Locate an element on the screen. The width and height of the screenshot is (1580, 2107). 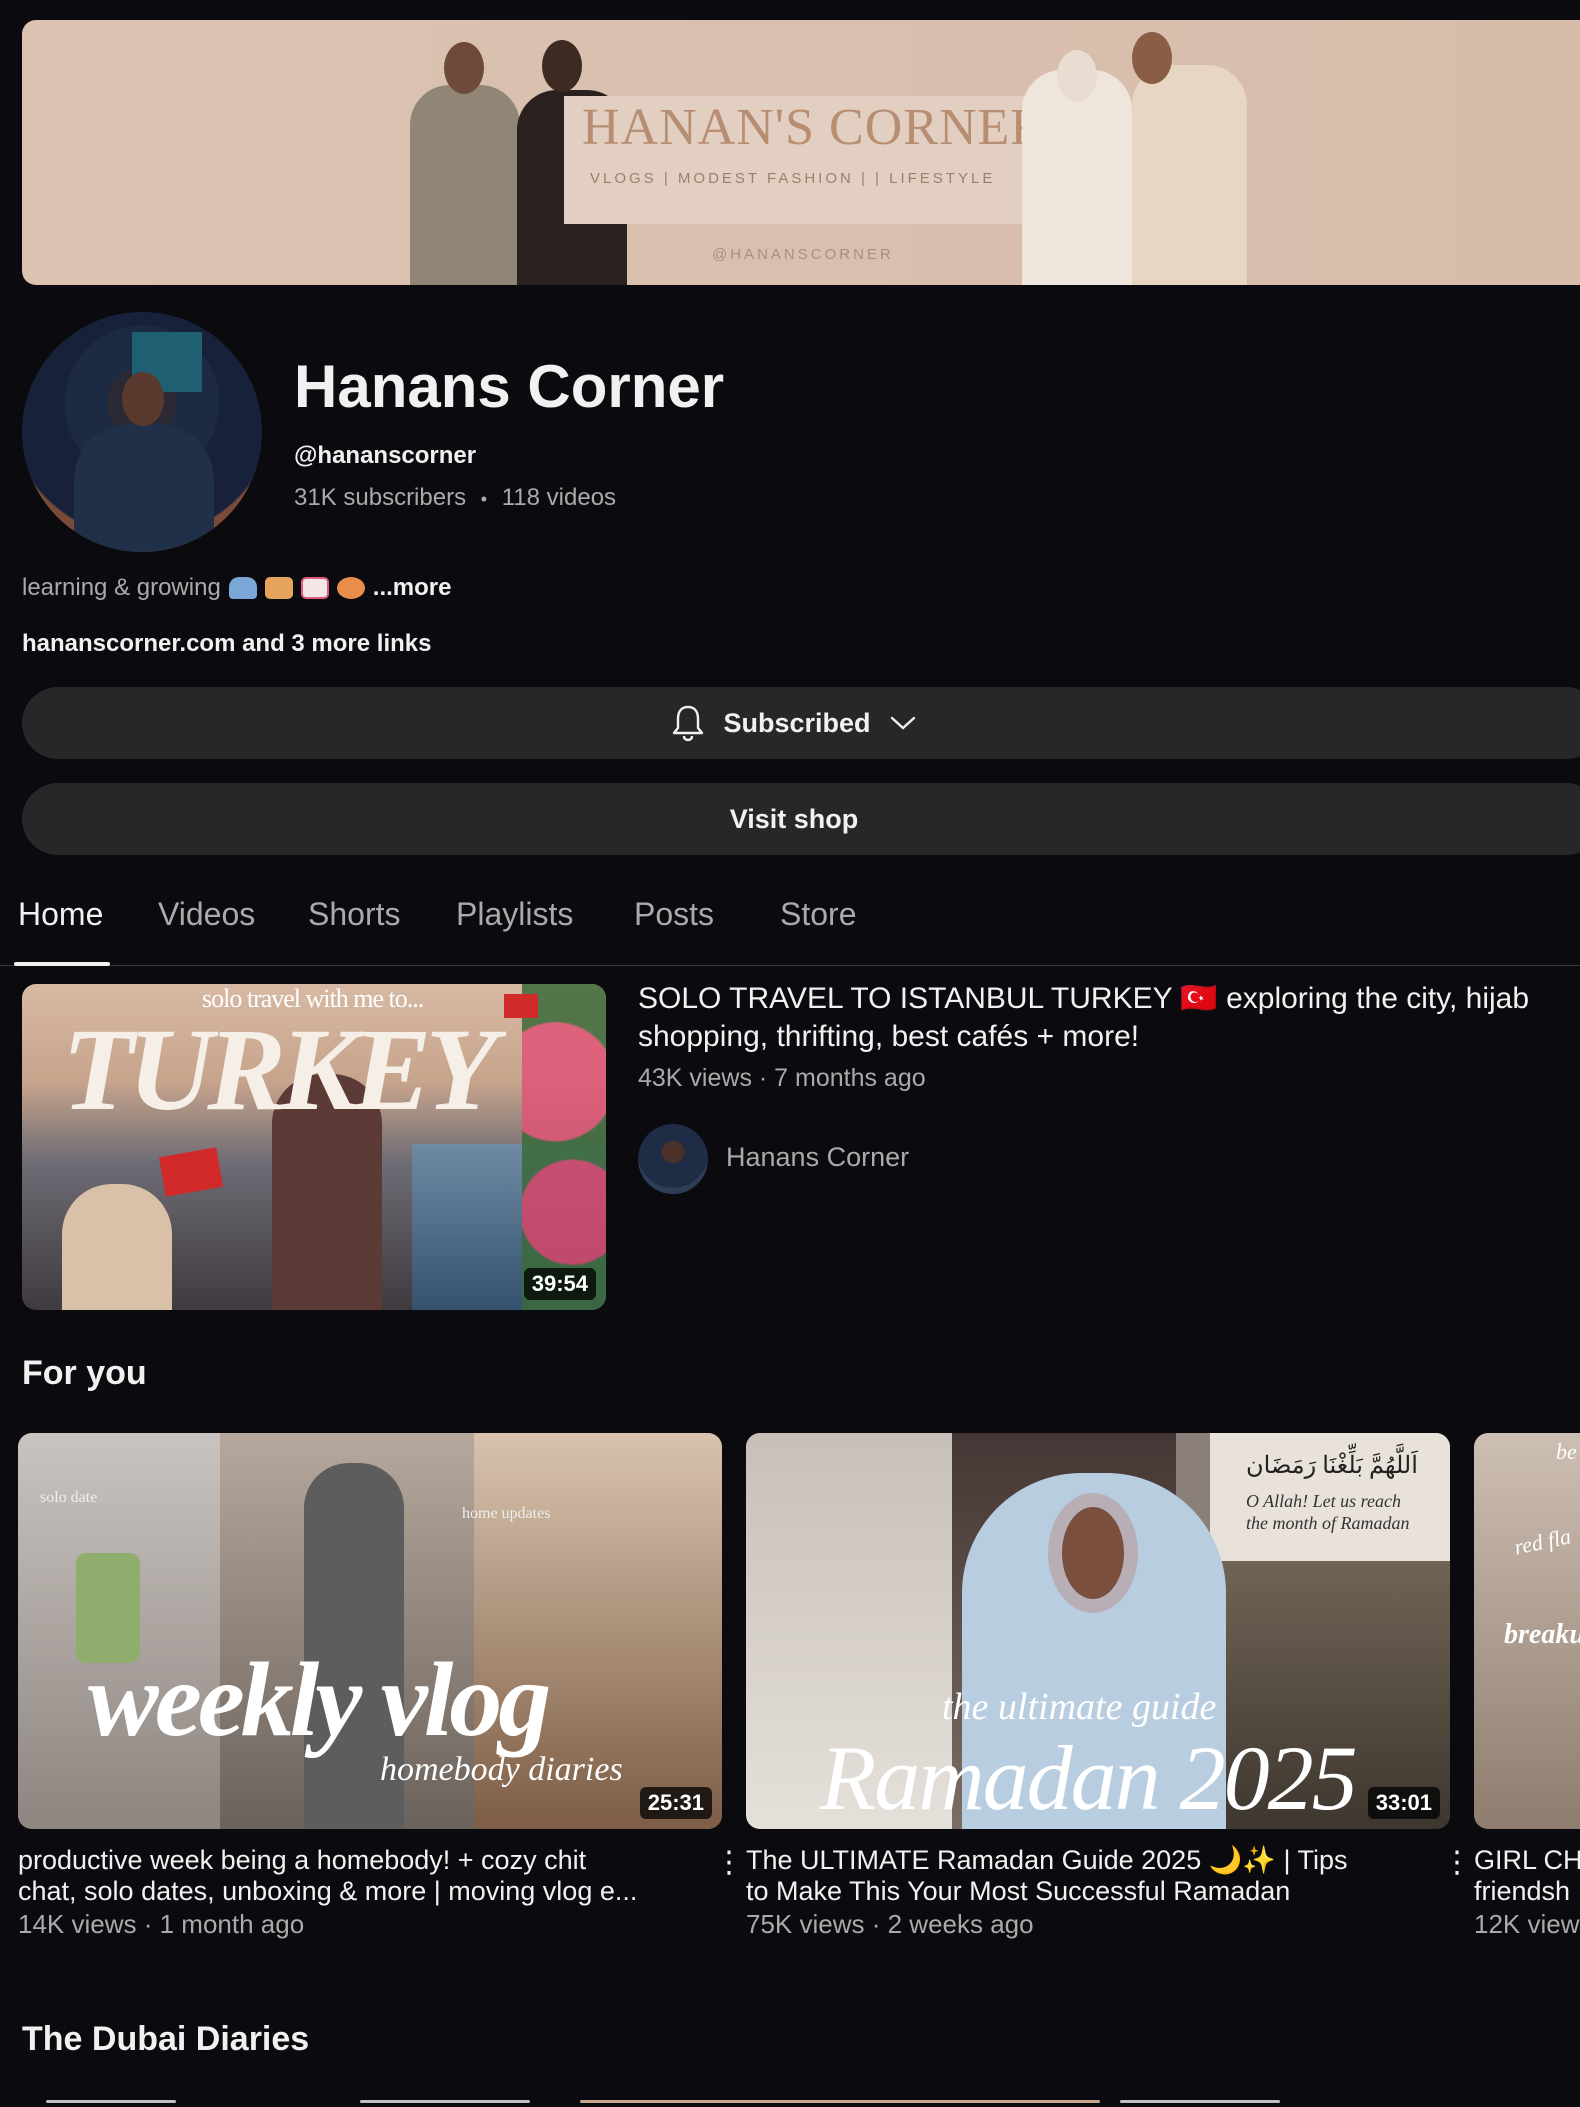
tab-posts: Posts is located at coordinates (674, 914).